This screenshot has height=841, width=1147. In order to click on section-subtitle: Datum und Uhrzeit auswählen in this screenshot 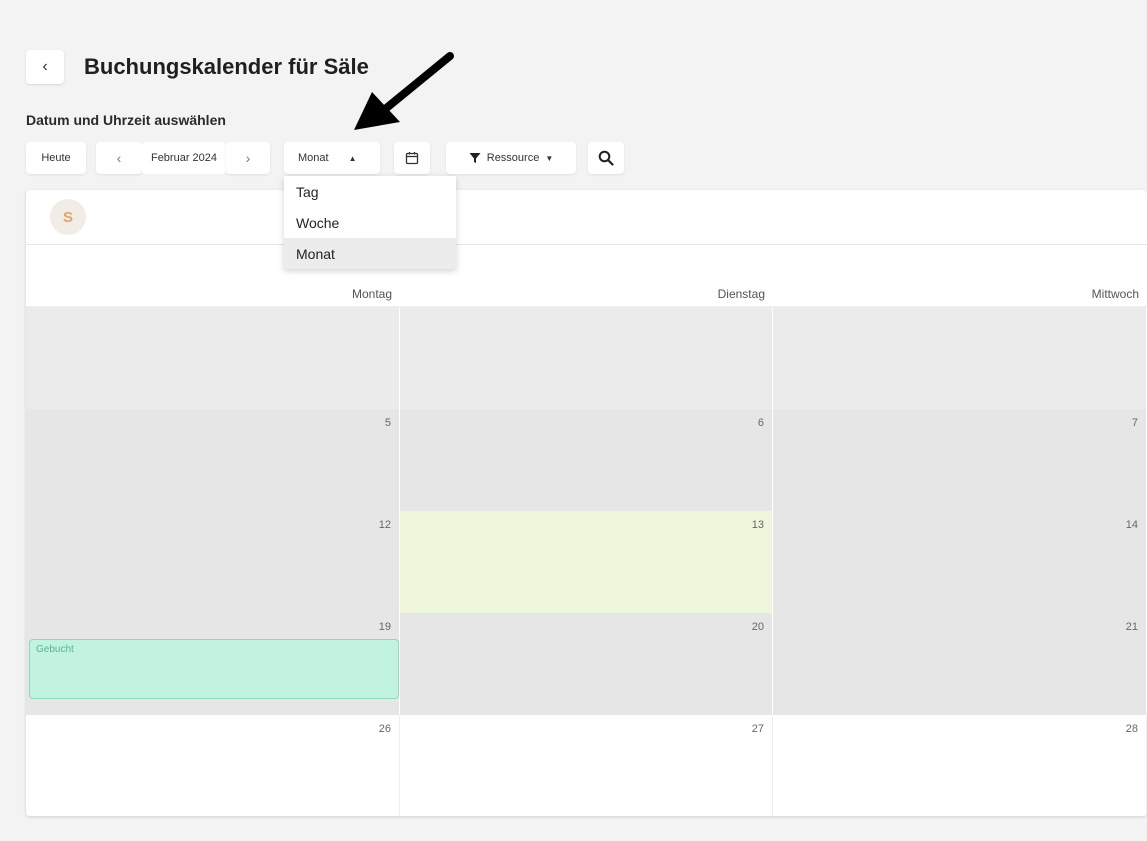, I will do `click(126, 120)`.